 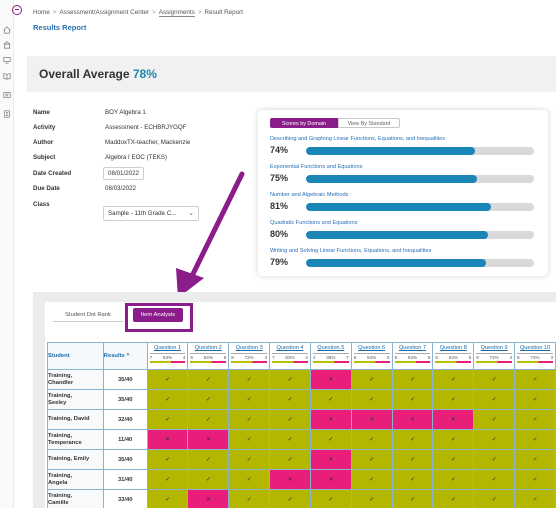 I want to click on domain-name: Quadratic Functions and Equations, so click(x=405, y=223).